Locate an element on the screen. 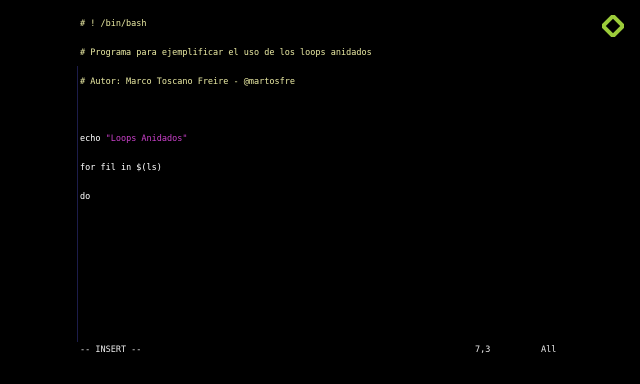  cursor-position: 7,3 is located at coordinates (483, 350).